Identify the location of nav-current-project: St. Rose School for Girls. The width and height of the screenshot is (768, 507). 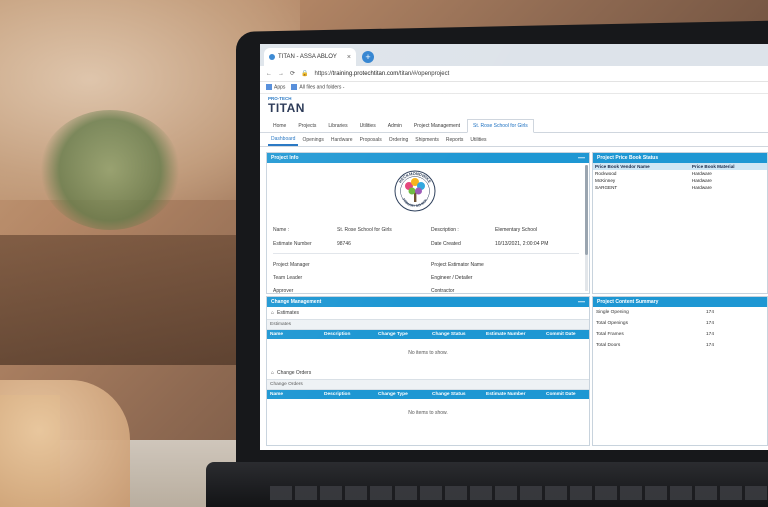
(500, 126).